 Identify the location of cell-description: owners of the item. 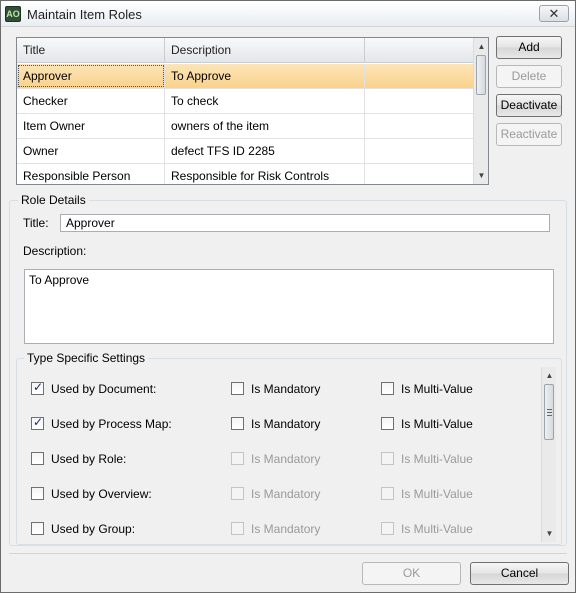
(265, 126).